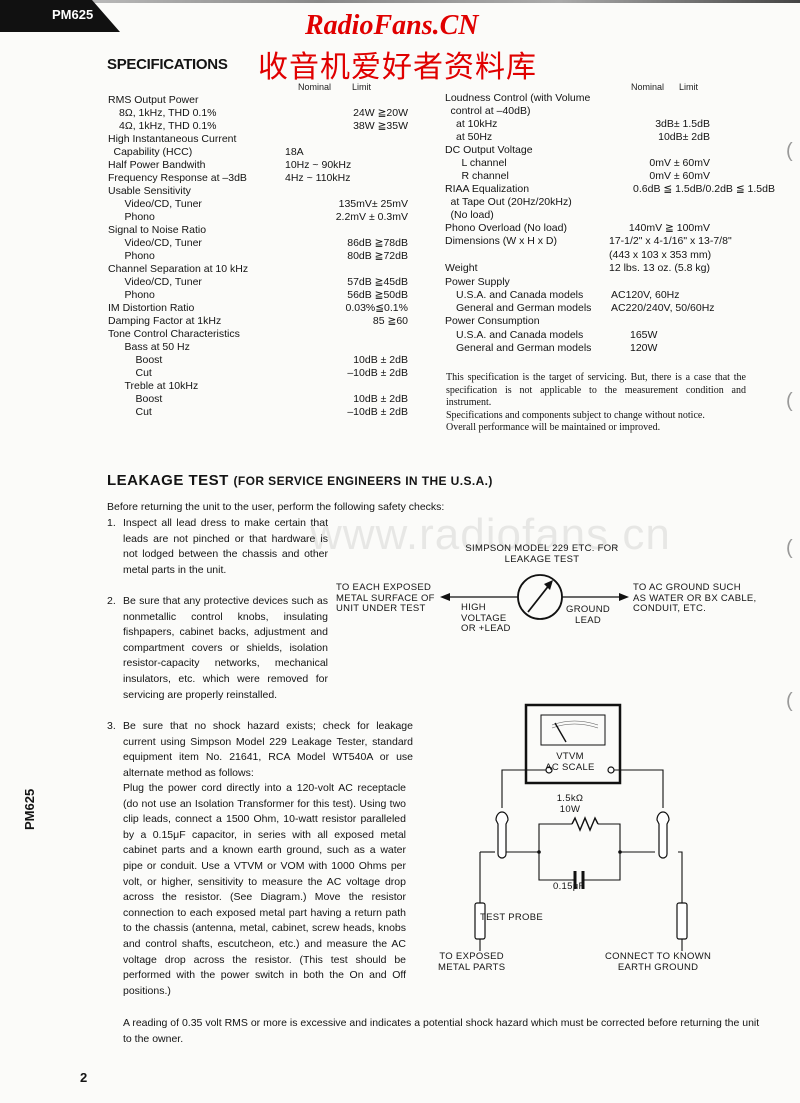 Image resolution: width=800 pixels, height=1103 pixels. I want to click on spec-label: High Instantaneous Current, so click(172, 139).